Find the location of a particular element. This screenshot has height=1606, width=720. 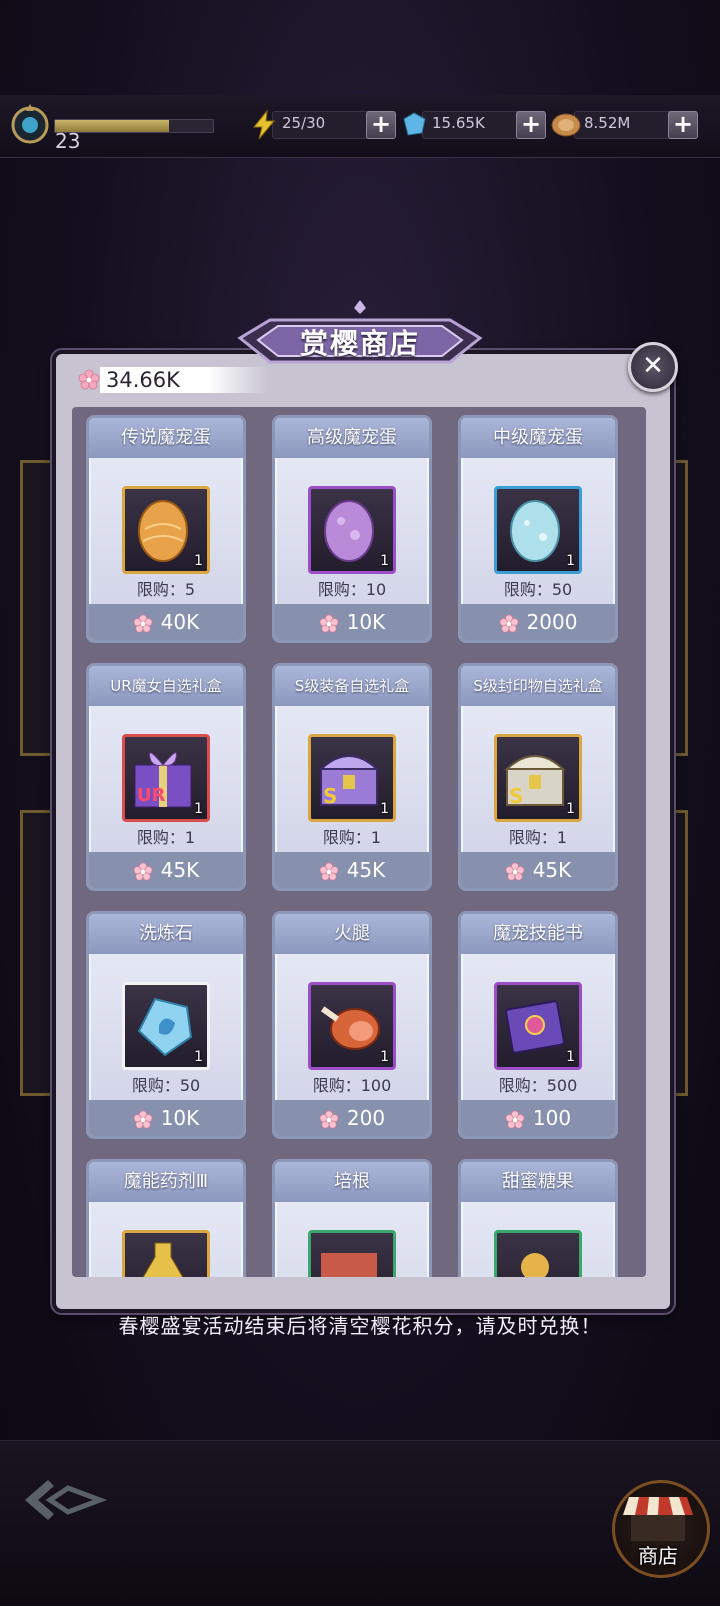

event-notice: 春樱盛宴活动结束后将清空樱花积分，请及时兑换！ is located at coordinates (360, 1326).